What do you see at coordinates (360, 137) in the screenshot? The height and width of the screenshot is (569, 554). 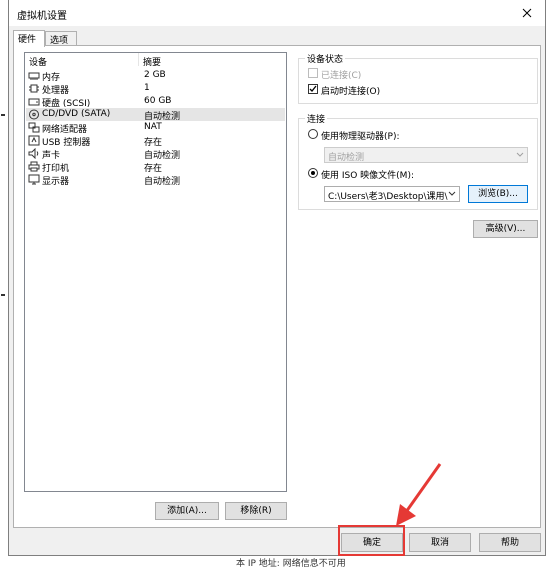 I see `physical-drive-label: 使用物理驱动器(P):` at bounding box center [360, 137].